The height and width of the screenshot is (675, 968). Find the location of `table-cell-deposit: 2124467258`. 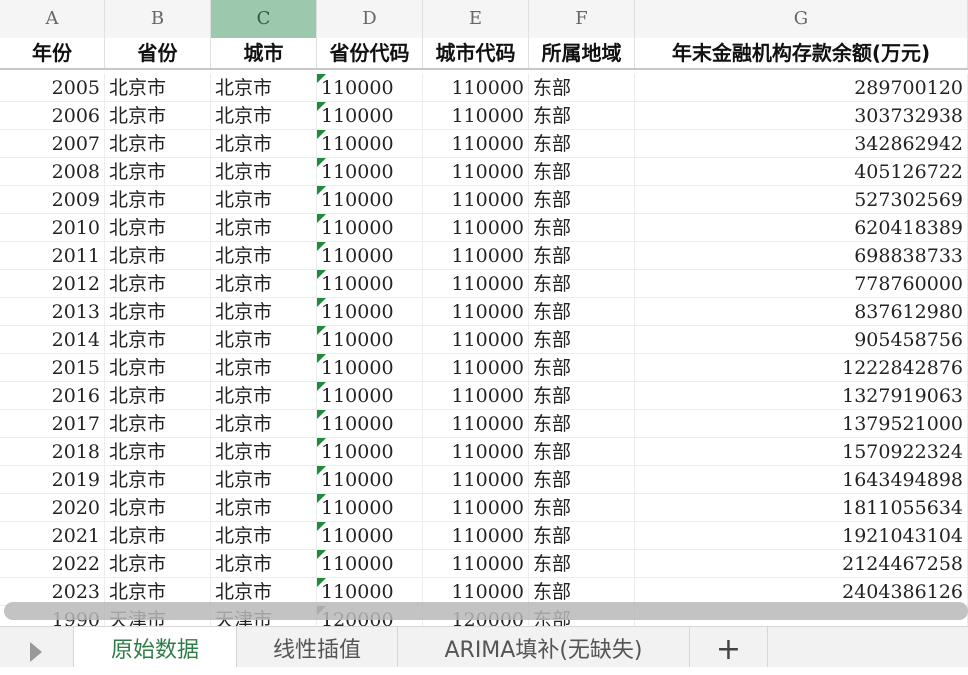

table-cell-deposit: 2124467258 is located at coordinates (801, 564).